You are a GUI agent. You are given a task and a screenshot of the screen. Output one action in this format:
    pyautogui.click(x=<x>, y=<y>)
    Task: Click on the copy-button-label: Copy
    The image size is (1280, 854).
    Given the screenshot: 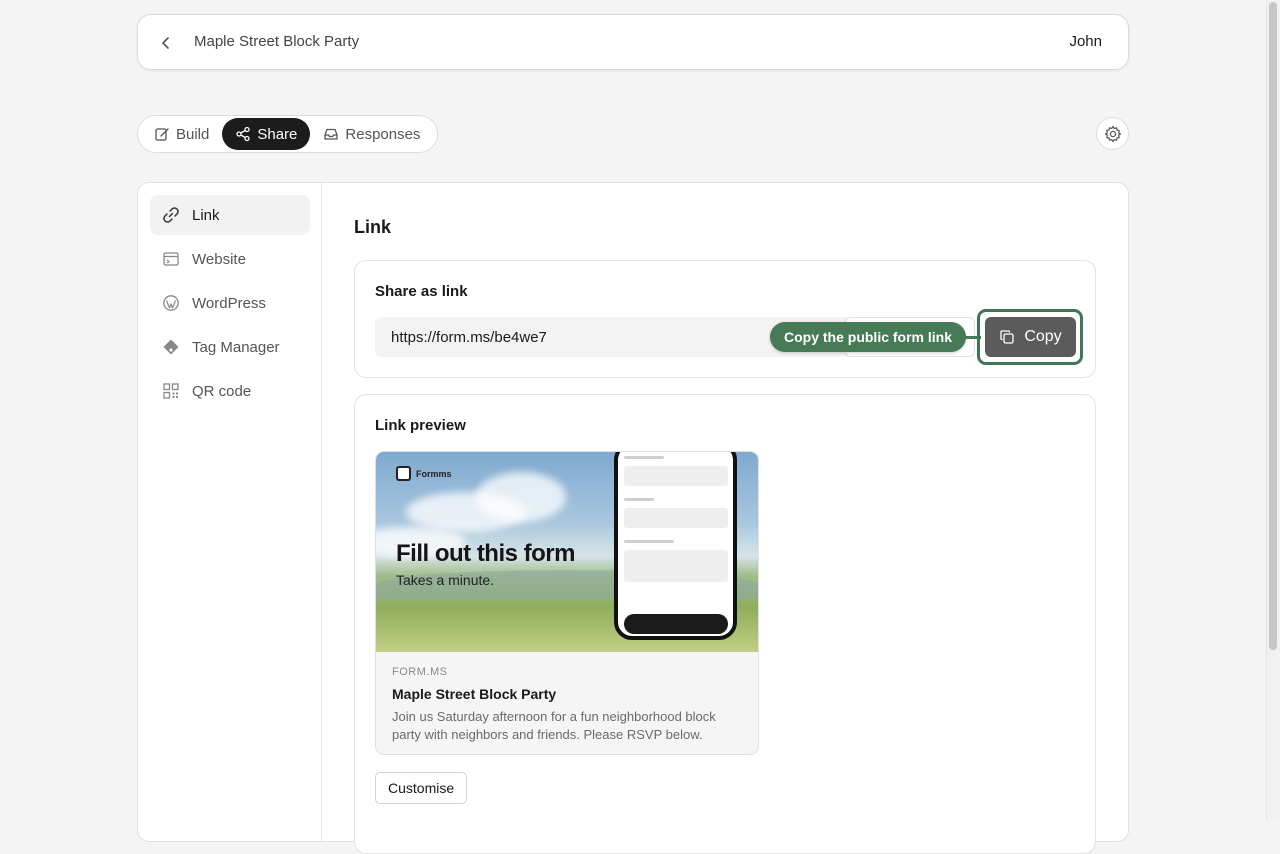 What is the action you would take?
    pyautogui.click(x=1043, y=336)
    